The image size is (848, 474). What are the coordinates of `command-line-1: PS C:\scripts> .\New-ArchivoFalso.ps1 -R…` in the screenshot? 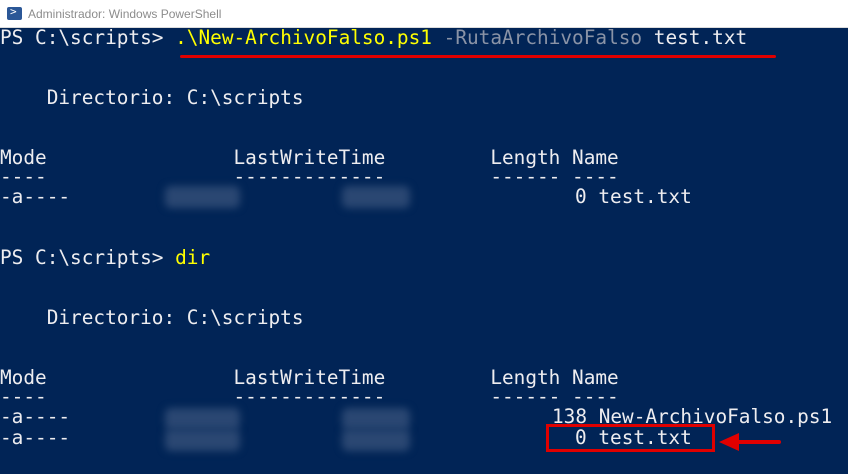 It's located at (373, 38).